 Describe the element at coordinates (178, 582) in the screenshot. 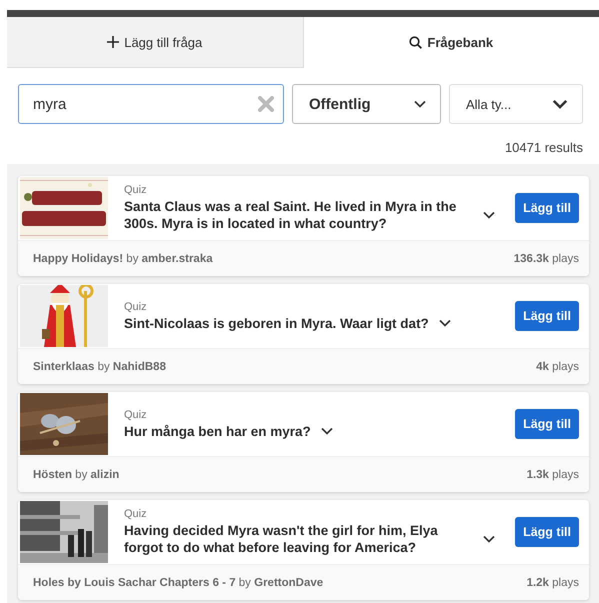

I see `quiz-source-text: Holes by Louis Sachar Chapters 6 - 7 by GrettonDave` at that location.